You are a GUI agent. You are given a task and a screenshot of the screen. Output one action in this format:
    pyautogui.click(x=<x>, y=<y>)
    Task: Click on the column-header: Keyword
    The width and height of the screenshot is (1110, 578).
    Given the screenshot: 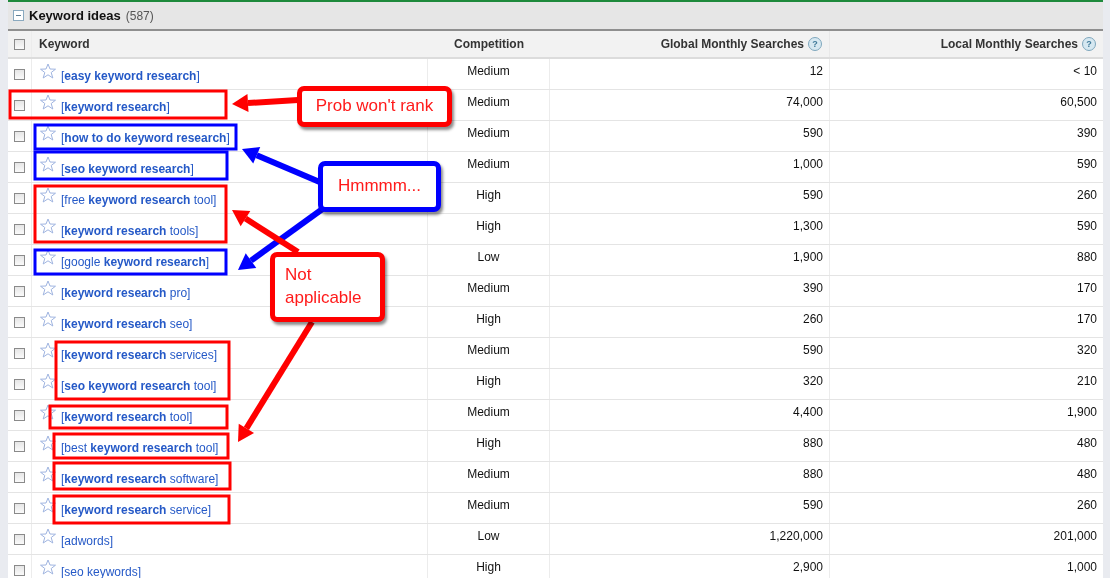 What is the action you would take?
    pyautogui.click(x=64, y=44)
    